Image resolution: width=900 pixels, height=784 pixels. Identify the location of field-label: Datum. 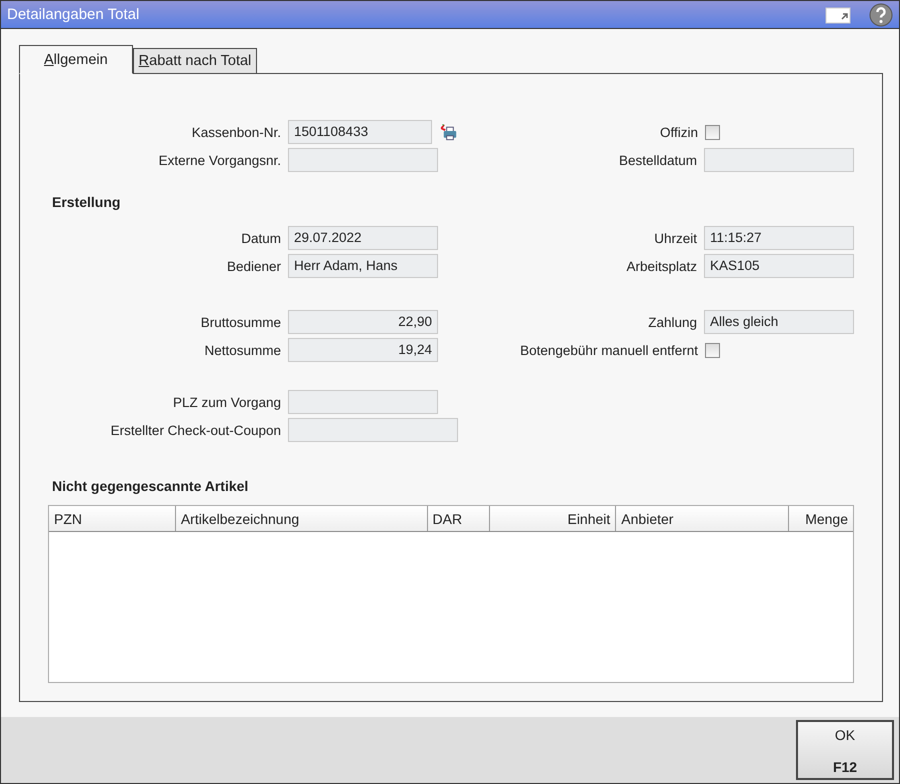
(260, 238).